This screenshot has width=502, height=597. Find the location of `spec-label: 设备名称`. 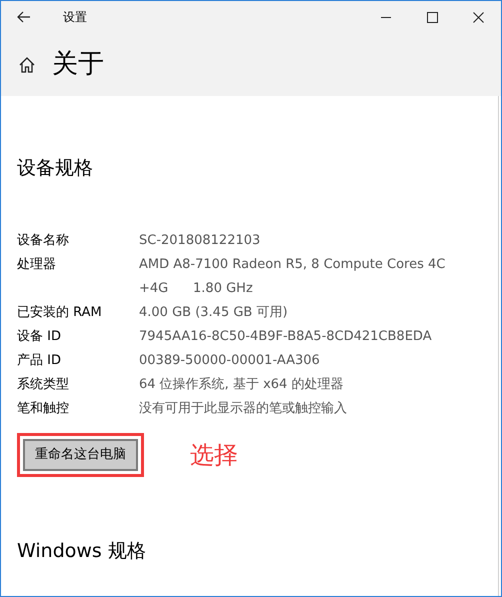

spec-label: 设备名称 is located at coordinates (43, 241).